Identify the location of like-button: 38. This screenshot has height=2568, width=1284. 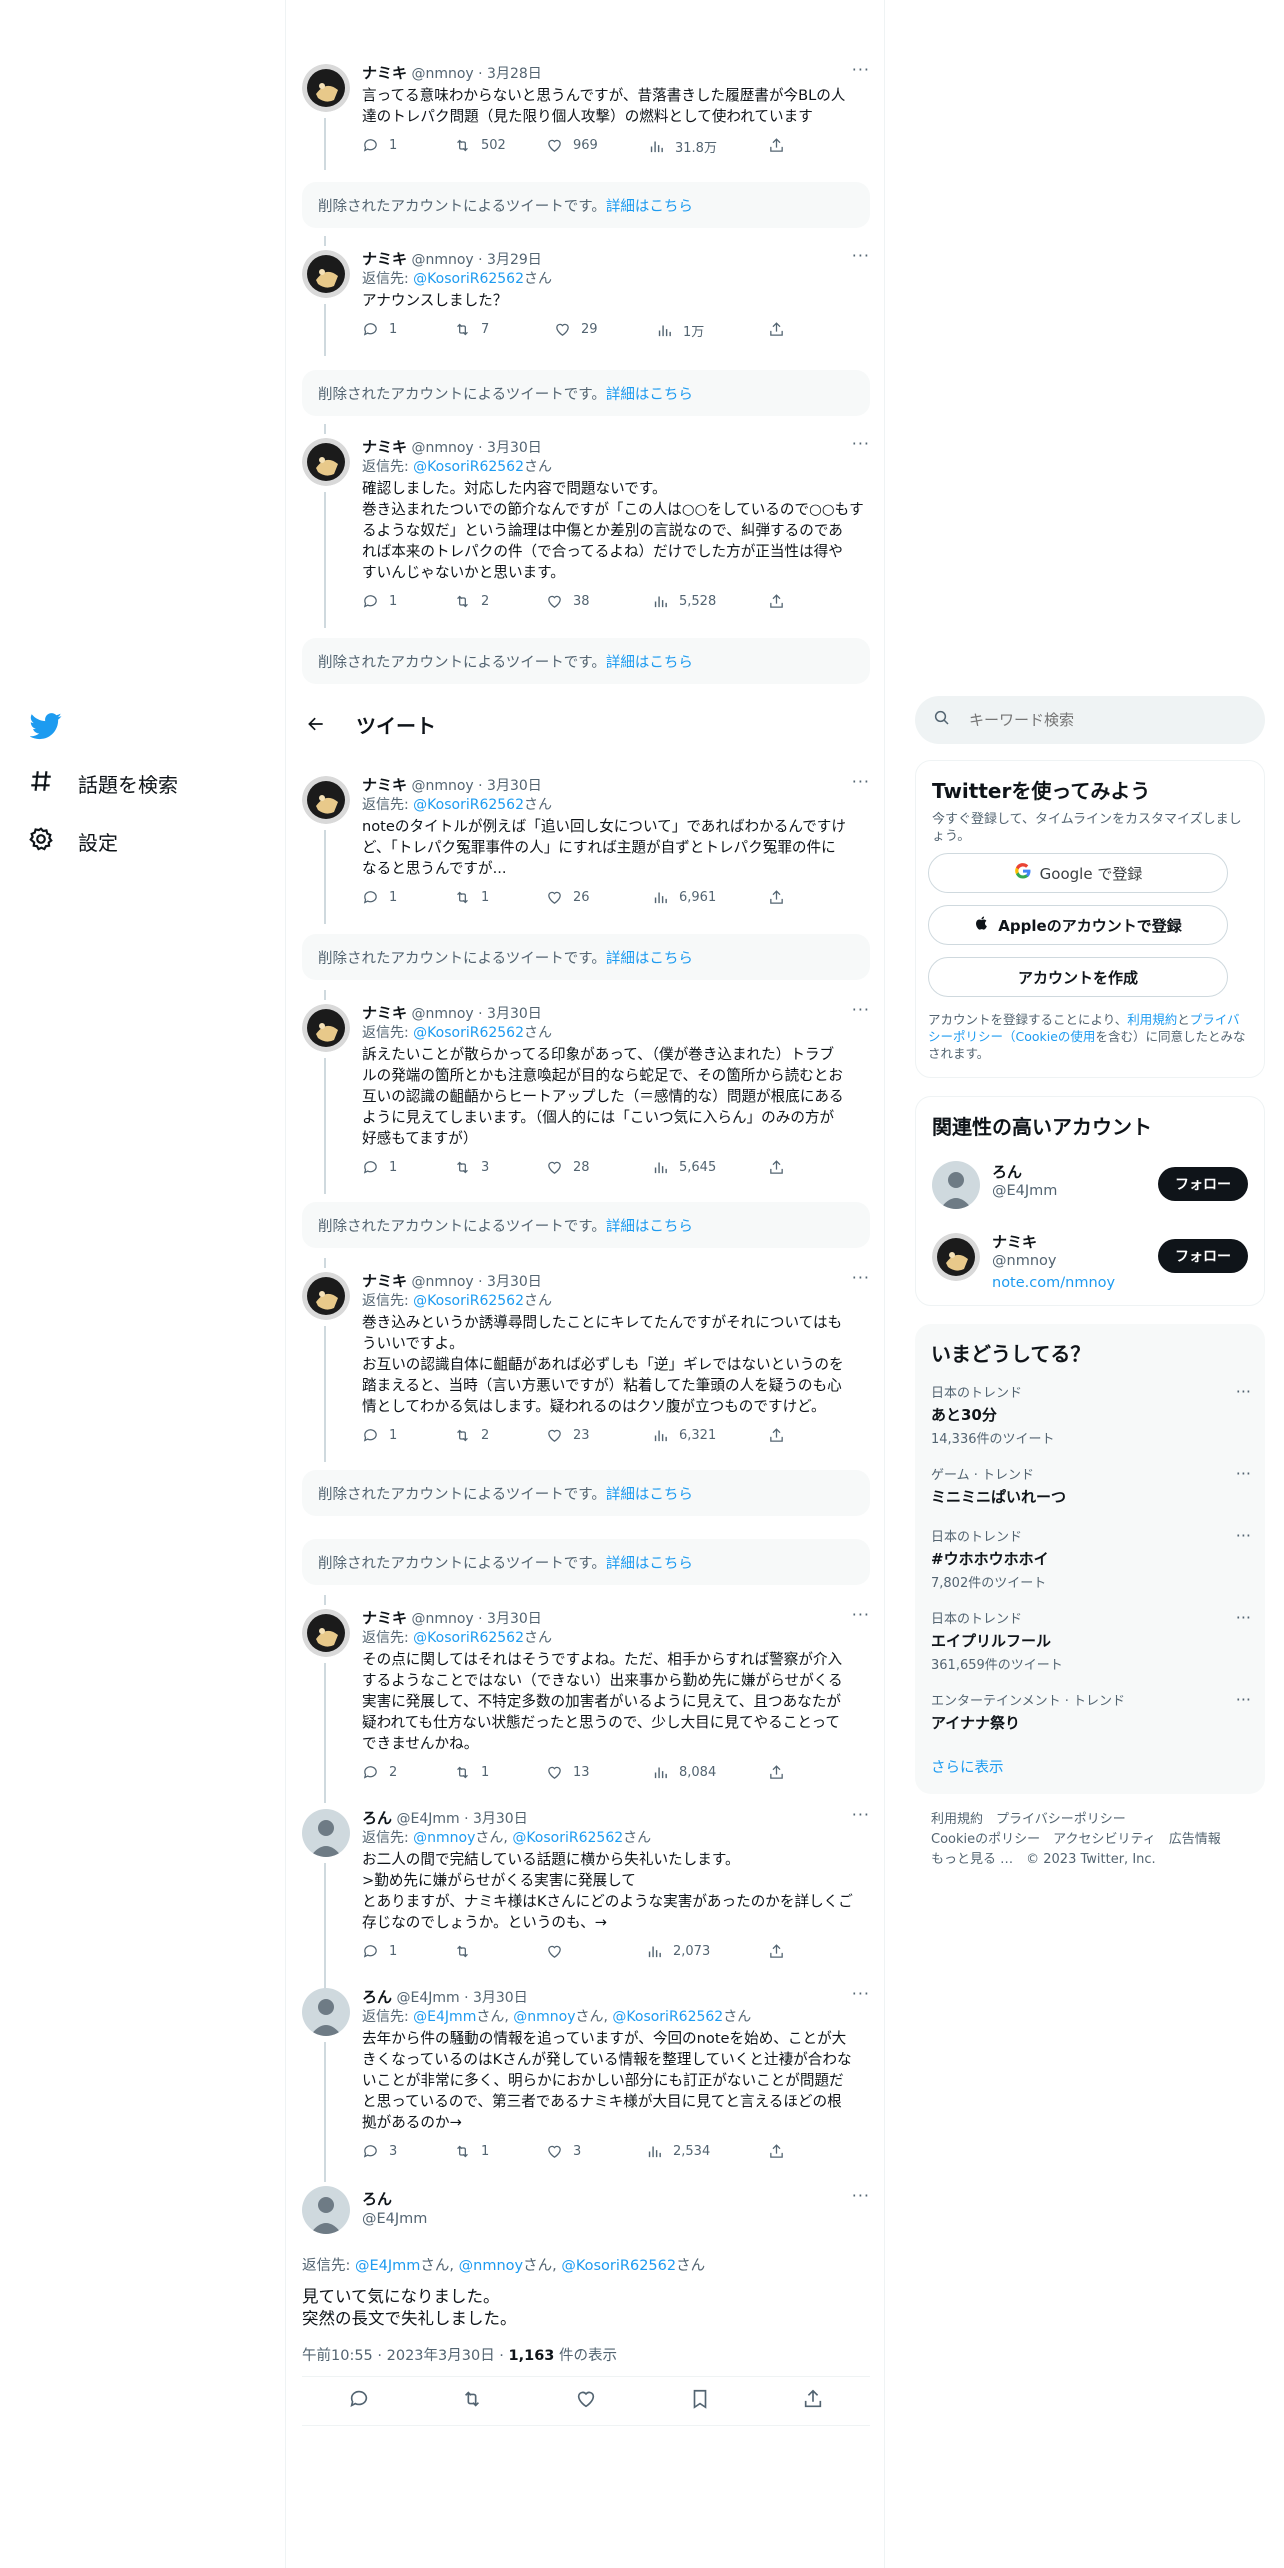
(568, 601).